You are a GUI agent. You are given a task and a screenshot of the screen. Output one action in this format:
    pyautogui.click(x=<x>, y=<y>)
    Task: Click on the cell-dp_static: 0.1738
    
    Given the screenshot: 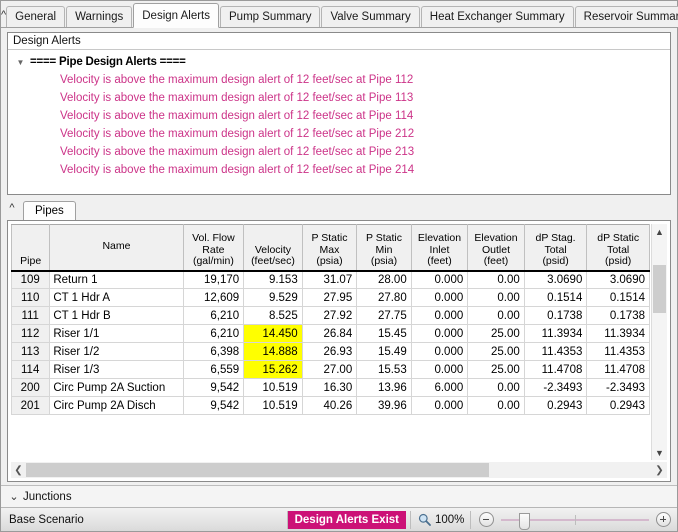 What is the action you would take?
    pyautogui.click(x=618, y=315)
    